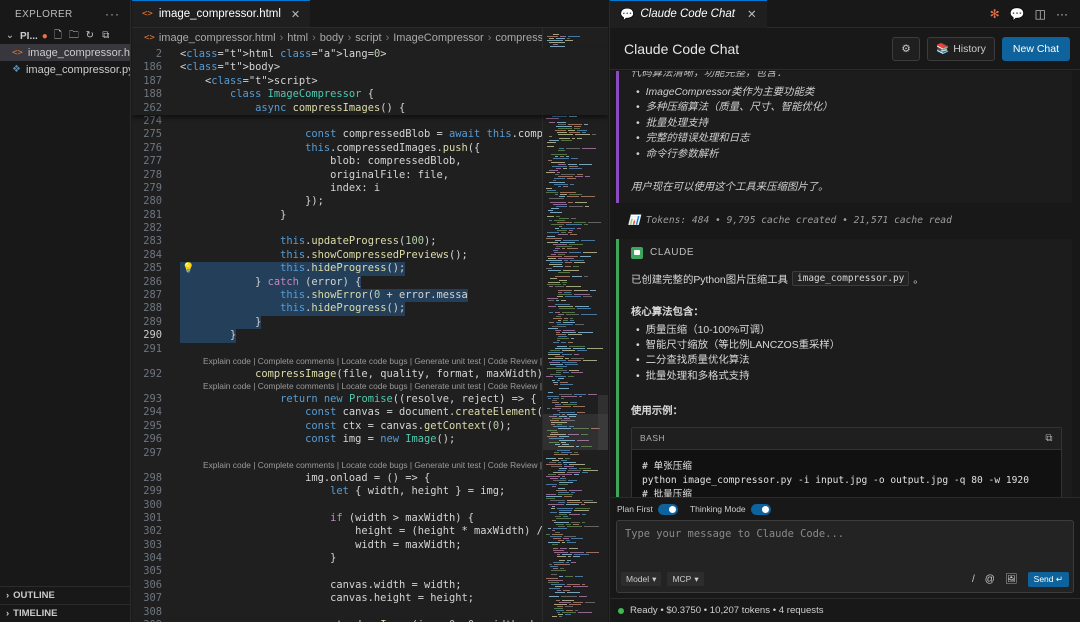  What do you see at coordinates (1017, 14) in the screenshot?
I see `chat-icon: 💬` at bounding box center [1017, 14].